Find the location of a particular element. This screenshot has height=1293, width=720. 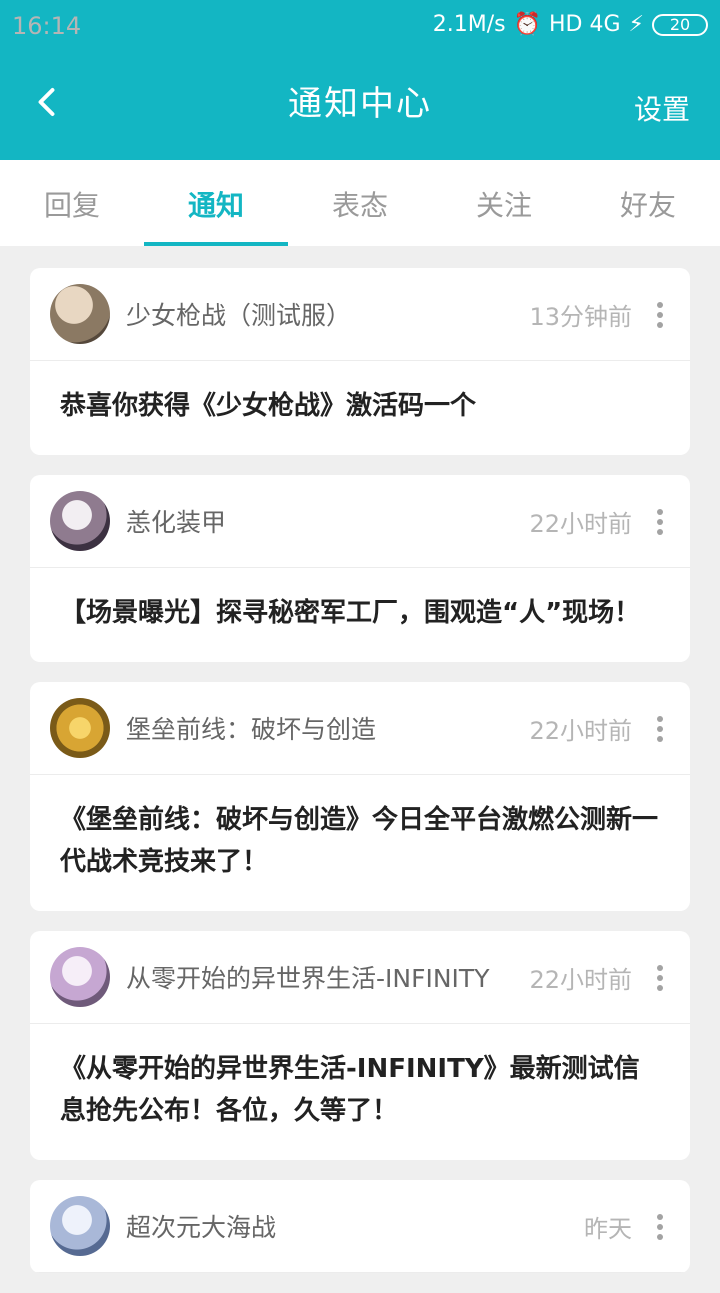

notification-header: 恙化装甲 22小时前 is located at coordinates (360, 521).